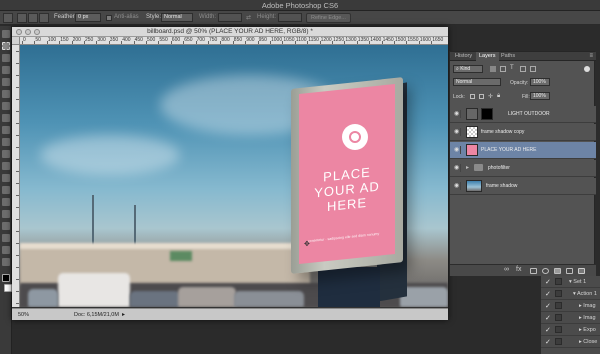 The height and width of the screenshot is (354, 600). I want to click on crop-tool-icon, so click(6, 82).